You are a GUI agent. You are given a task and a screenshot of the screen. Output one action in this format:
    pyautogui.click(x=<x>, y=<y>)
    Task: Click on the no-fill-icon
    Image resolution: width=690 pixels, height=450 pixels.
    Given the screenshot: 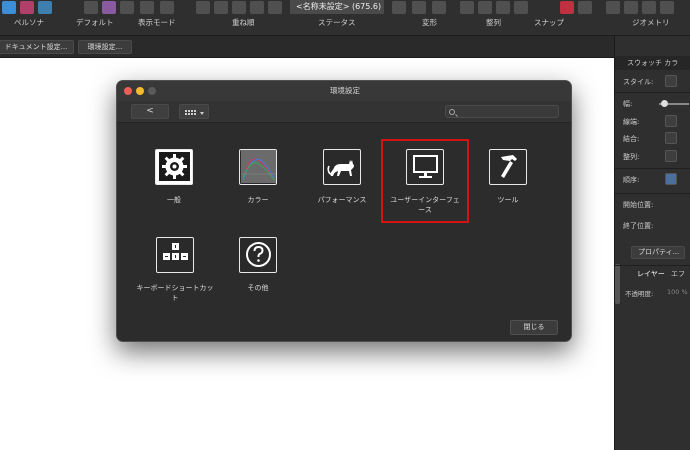 What is the action you would take?
    pyautogui.click(x=671, y=81)
    